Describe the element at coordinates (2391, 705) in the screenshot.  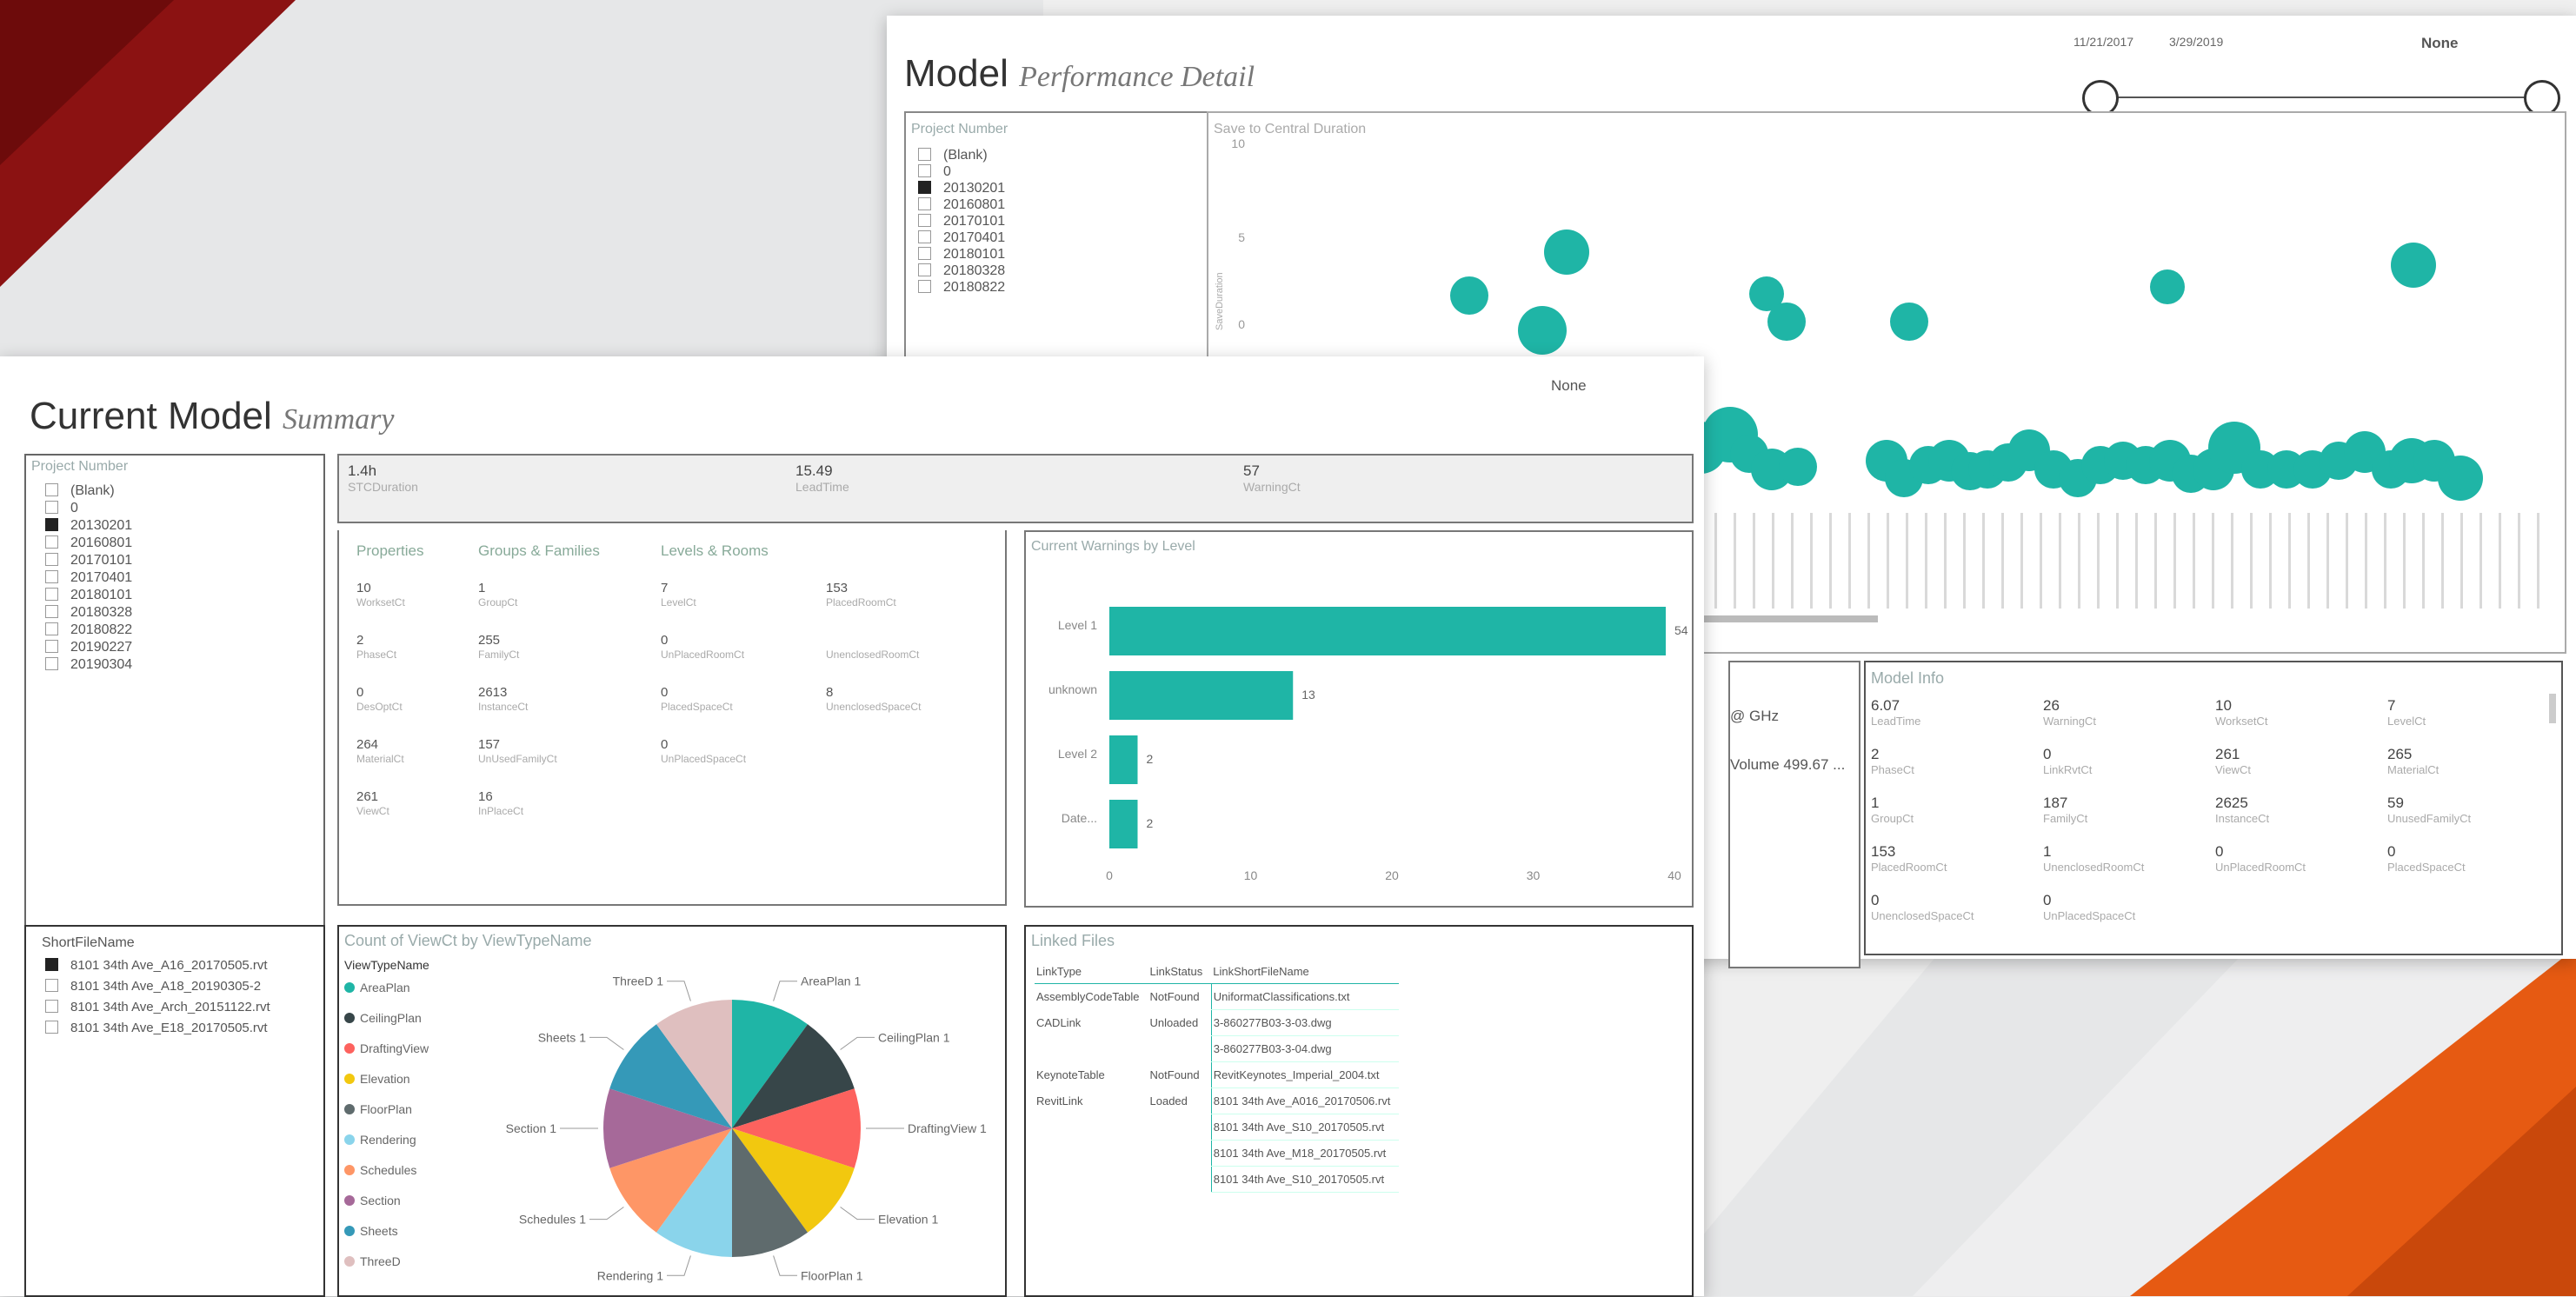
I see `model-info-value: 7` at that location.